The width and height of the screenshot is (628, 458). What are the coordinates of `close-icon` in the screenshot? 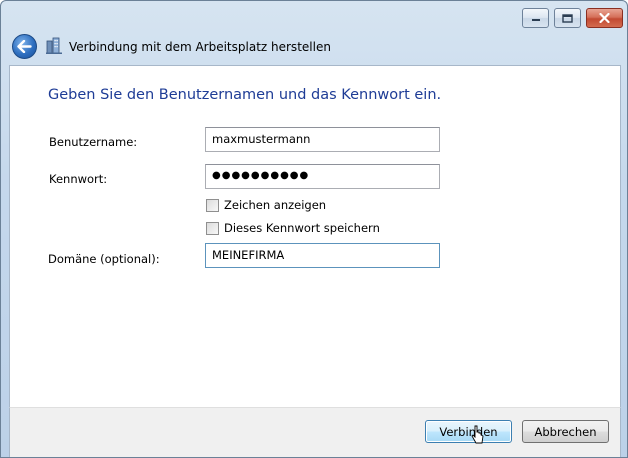 It's located at (604, 18).